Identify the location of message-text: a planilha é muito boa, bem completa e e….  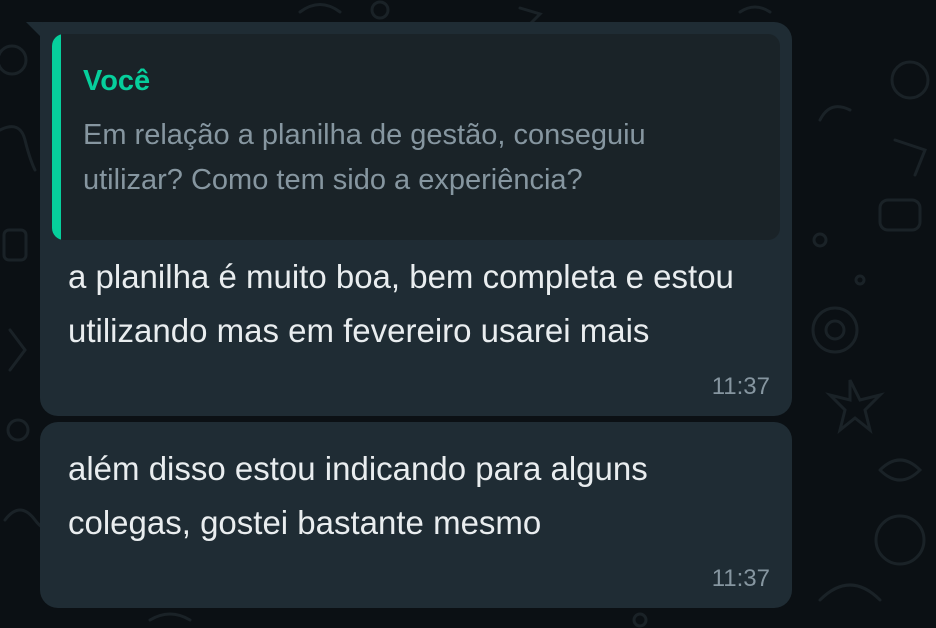
(401, 303).